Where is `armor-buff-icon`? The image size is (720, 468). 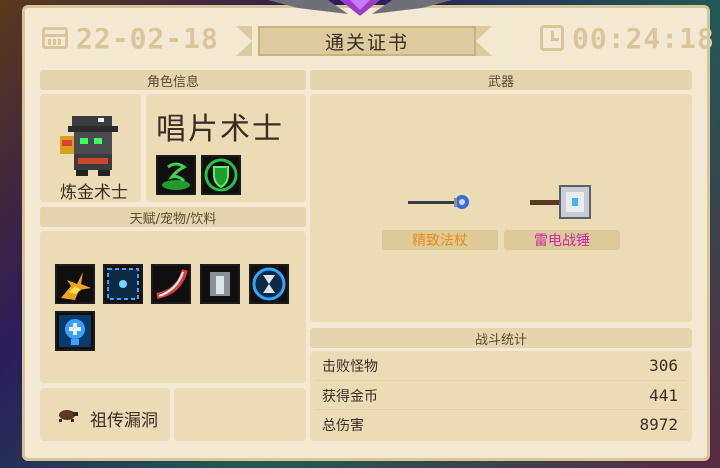 armor-buff-icon is located at coordinates (220, 284).